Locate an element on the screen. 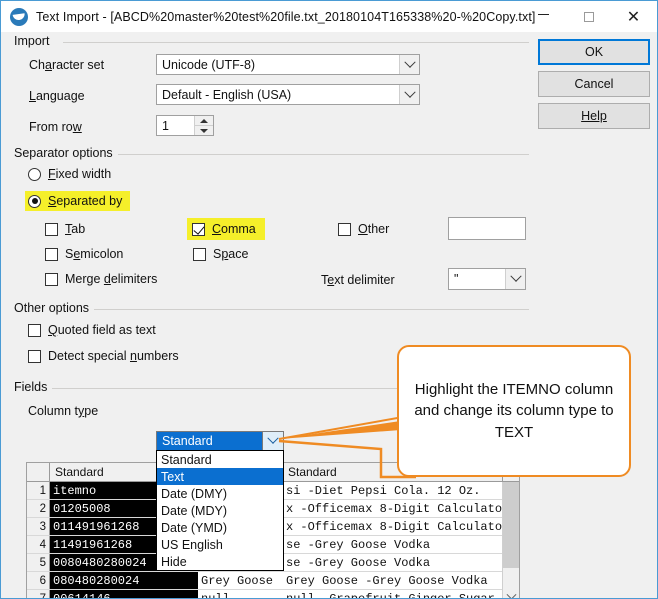 The width and height of the screenshot is (658, 599). comma-checkbox: Comma is located at coordinates (226, 229).